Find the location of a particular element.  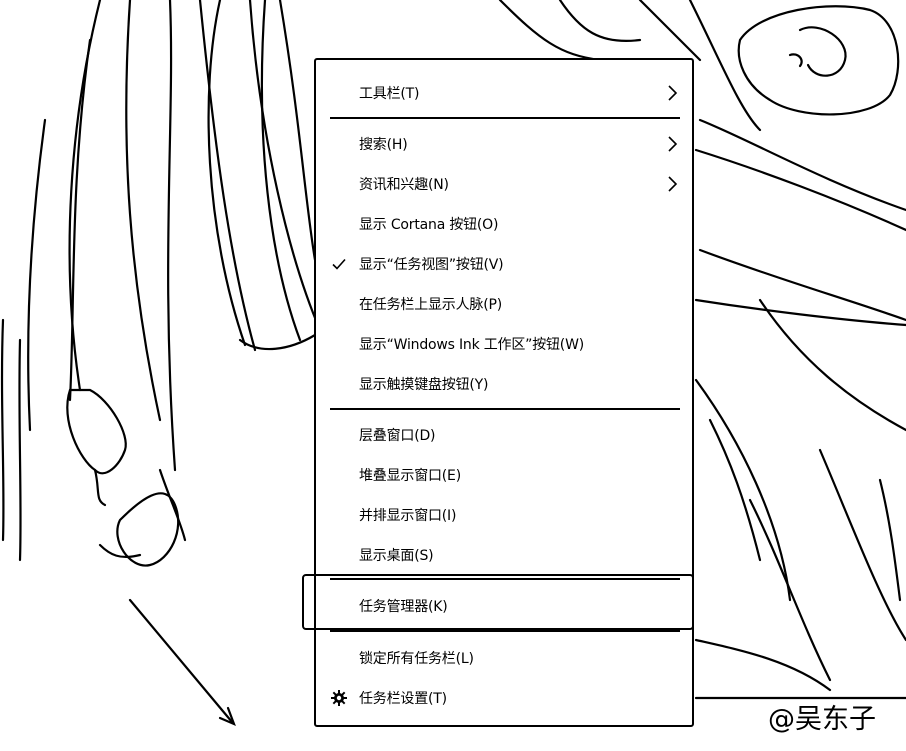

menu-item-show-touch-keyboard-button: 显示触摸键盘按钮(Y) is located at coordinates (504, 384).